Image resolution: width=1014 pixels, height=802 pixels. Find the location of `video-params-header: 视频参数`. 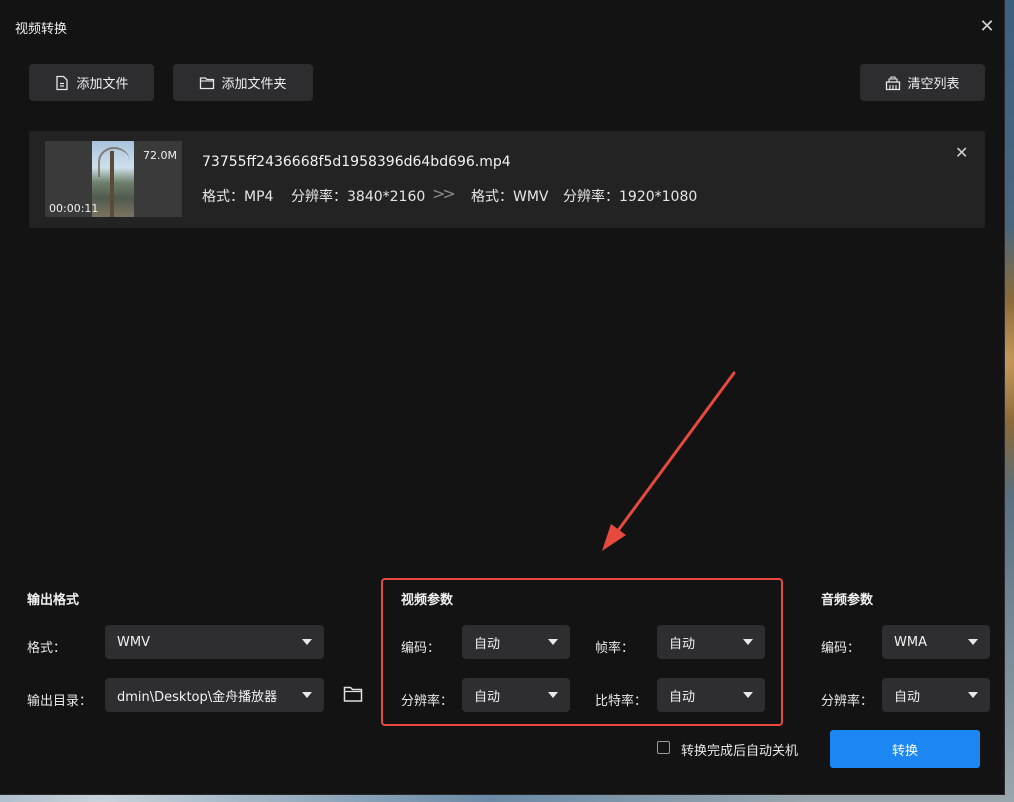

video-params-header: 视频参数 is located at coordinates (427, 600).